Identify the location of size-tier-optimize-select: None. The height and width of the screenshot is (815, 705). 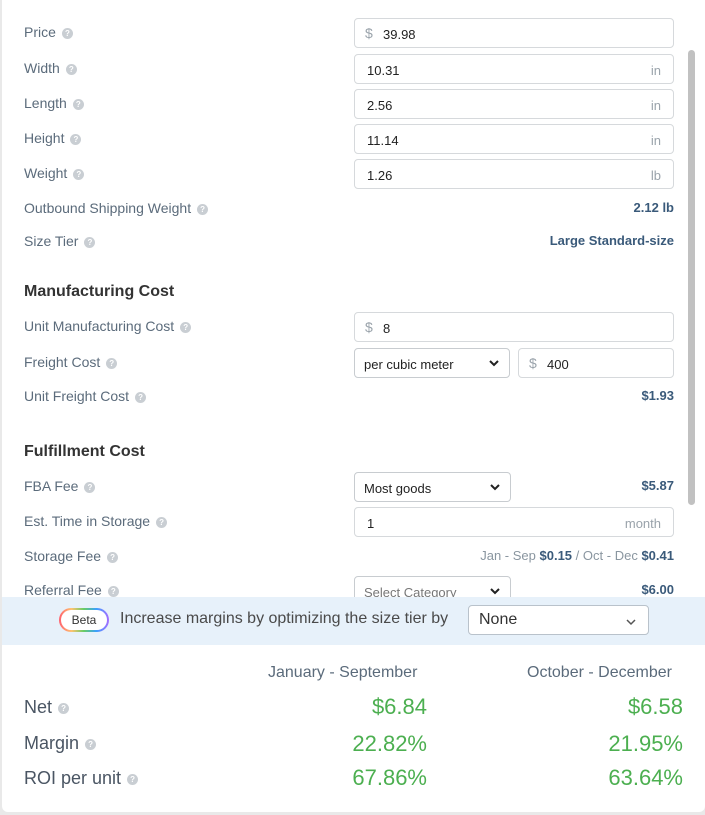
(558, 620).